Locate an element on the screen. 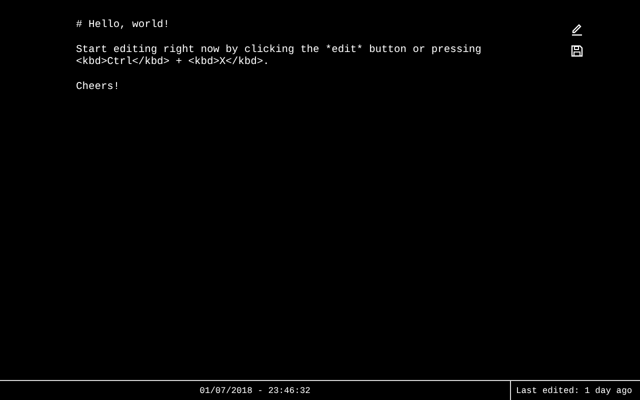 This screenshot has height=400, width=640. last-edited-status: Last edited: 1 day ago is located at coordinates (574, 391).